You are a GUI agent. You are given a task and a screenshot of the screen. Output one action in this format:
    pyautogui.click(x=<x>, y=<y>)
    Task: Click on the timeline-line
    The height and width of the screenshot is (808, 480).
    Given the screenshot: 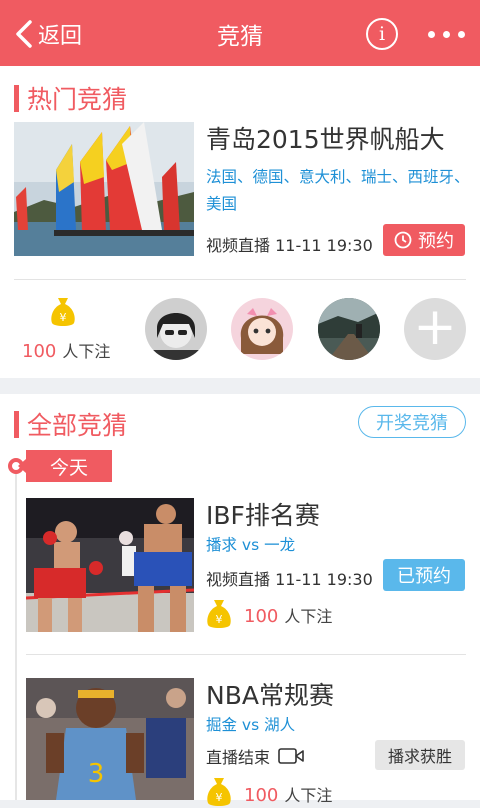 What is the action you would take?
    pyautogui.click(x=16, y=633)
    